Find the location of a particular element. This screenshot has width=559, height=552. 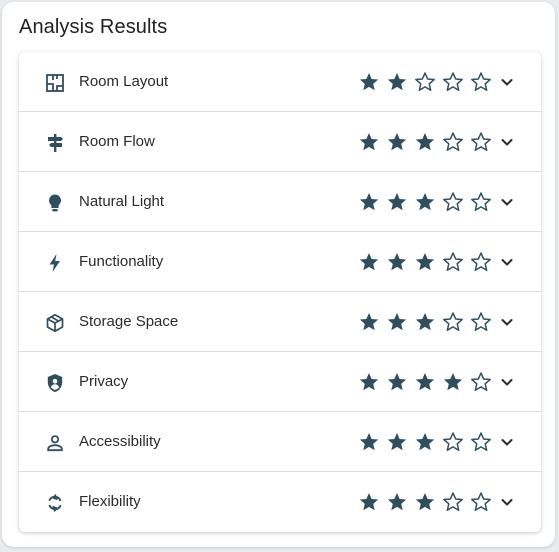

result-label: Room Flow is located at coordinates (117, 141).